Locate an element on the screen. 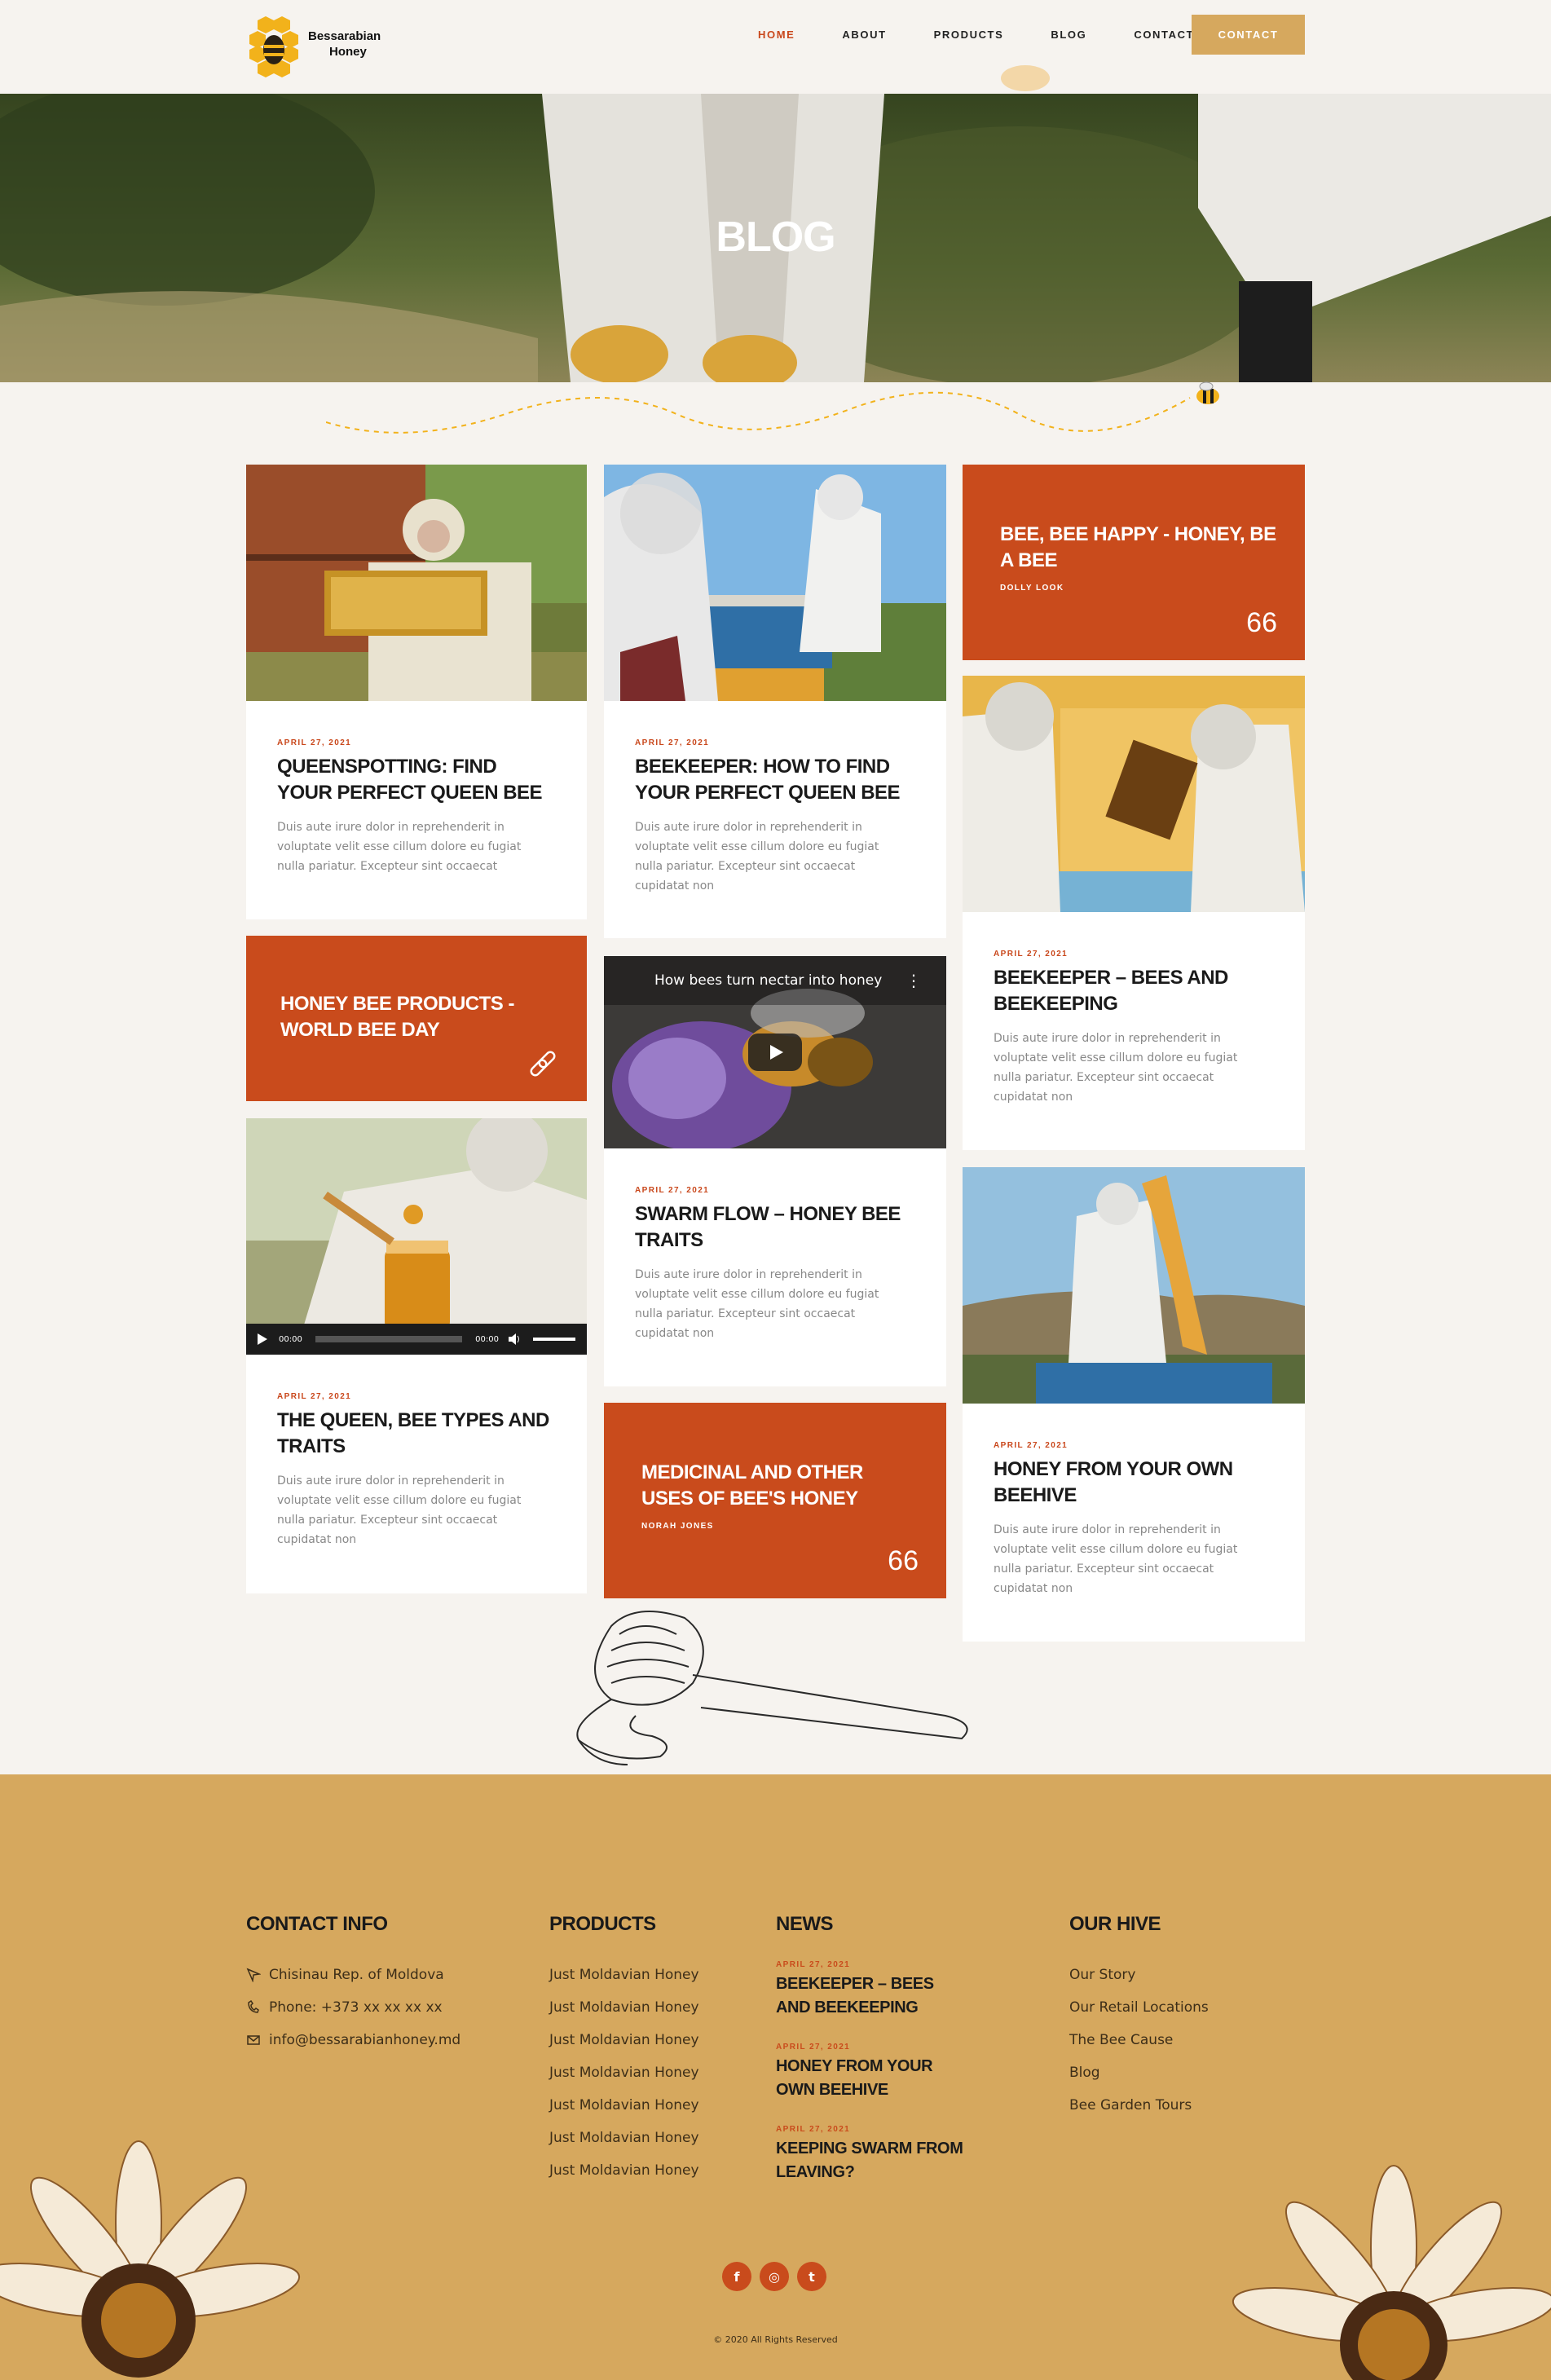  link-title: HONEY BEE PRODUCTS - WORLD BEE DAY is located at coordinates (414, 1017).